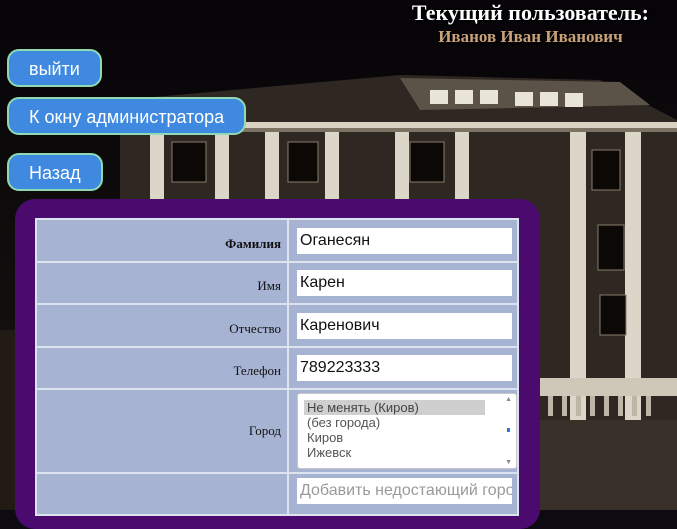 This screenshot has height=529, width=677. What do you see at coordinates (255, 328) in the screenshot?
I see `patronymic-label: Отчество` at bounding box center [255, 328].